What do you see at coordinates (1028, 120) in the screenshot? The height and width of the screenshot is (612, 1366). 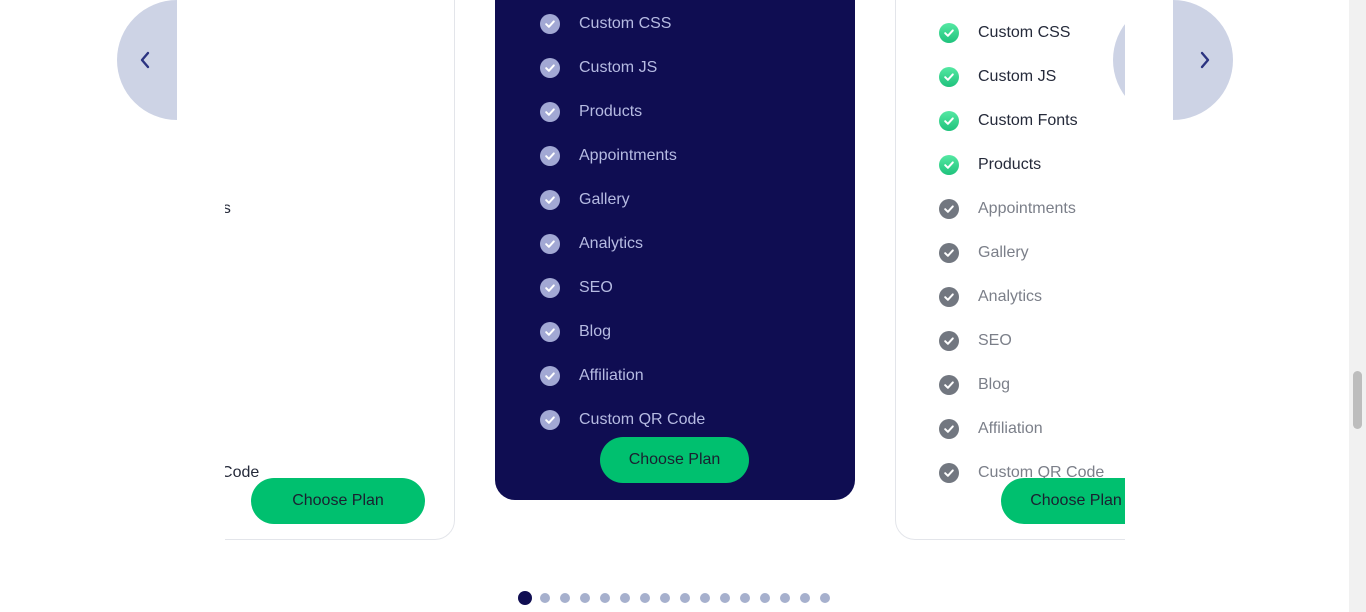 I see `feature-label: Custom Fonts` at bounding box center [1028, 120].